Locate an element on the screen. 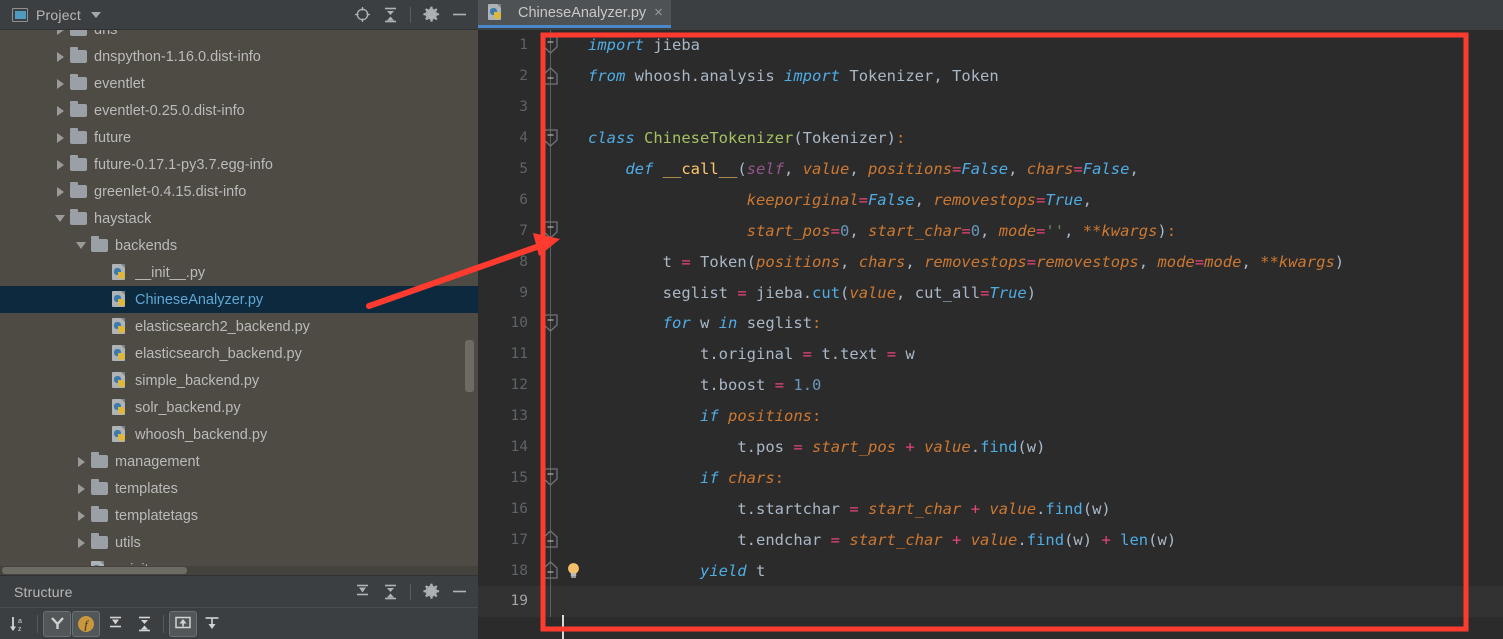  tree-item-init-py: __init__.py is located at coordinates (239, 272).